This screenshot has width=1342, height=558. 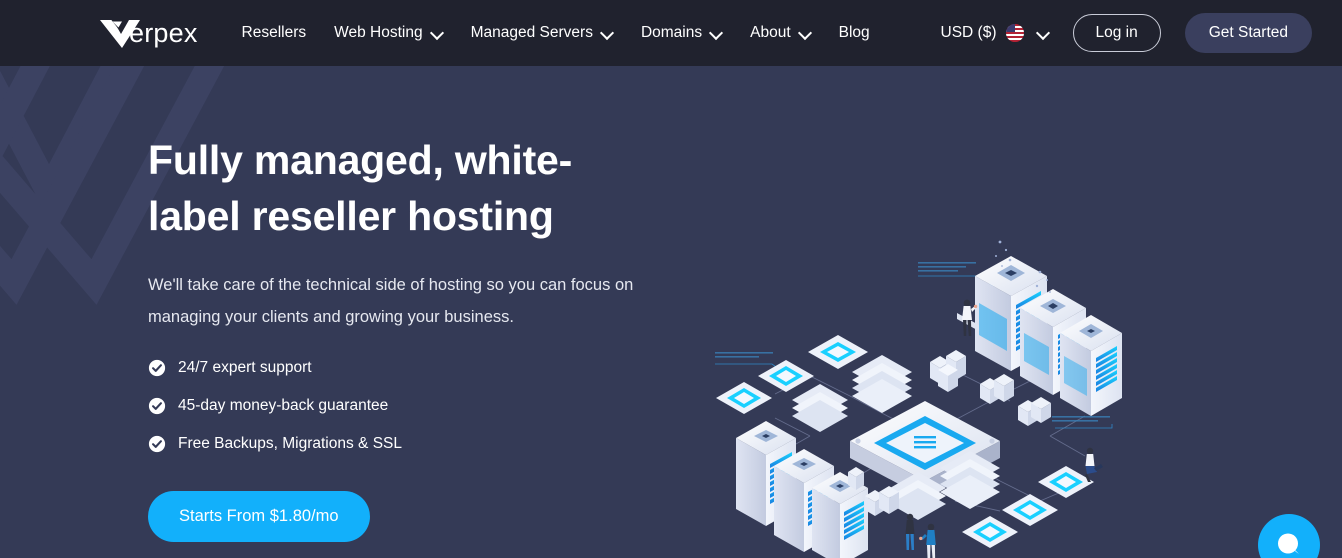 What do you see at coordinates (531, 32) in the screenshot?
I see `nav-item-label: Managed Servers` at bounding box center [531, 32].